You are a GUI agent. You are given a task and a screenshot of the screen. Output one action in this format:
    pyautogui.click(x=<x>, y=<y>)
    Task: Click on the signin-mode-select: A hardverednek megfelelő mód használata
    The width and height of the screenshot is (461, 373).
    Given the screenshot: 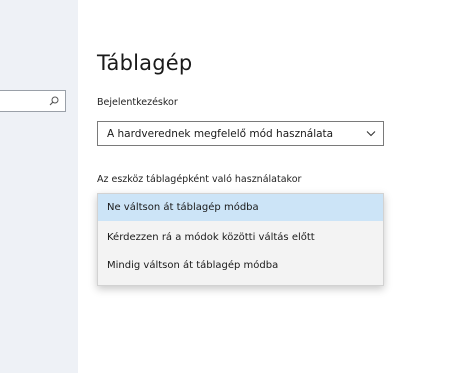 What is the action you would take?
    pyautogui.click(x=240, y=133)
    